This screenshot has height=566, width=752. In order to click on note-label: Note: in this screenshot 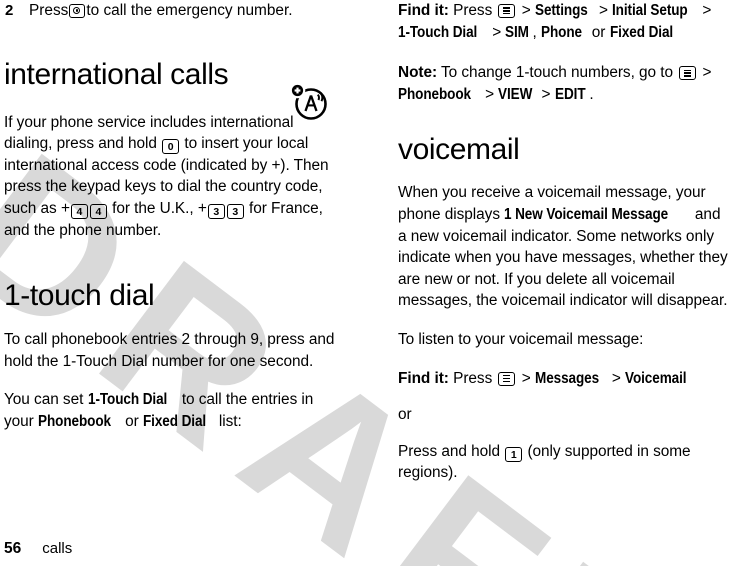, I will do `click(418, 73)`.